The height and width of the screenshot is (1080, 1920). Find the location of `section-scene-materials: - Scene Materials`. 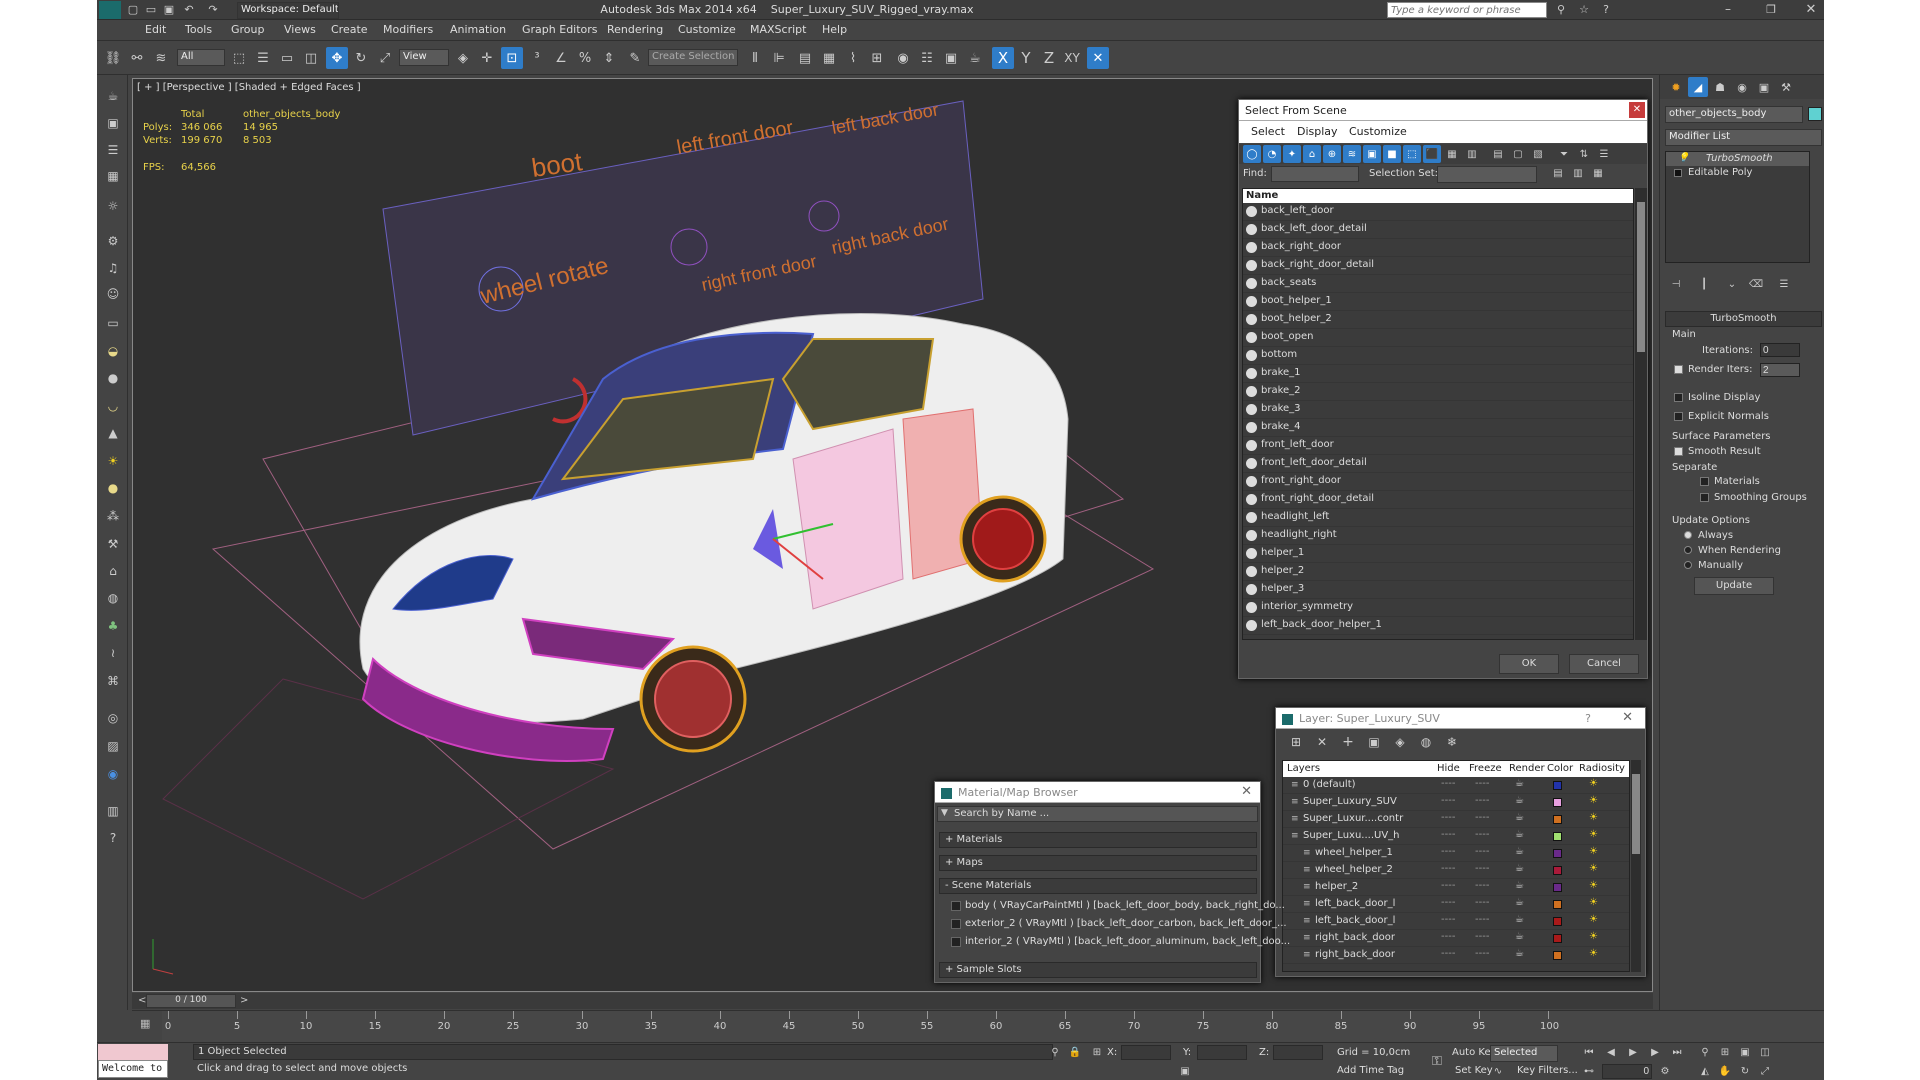

section-scene-materials: - Scene Materials is located at coordinates (1098, 886).